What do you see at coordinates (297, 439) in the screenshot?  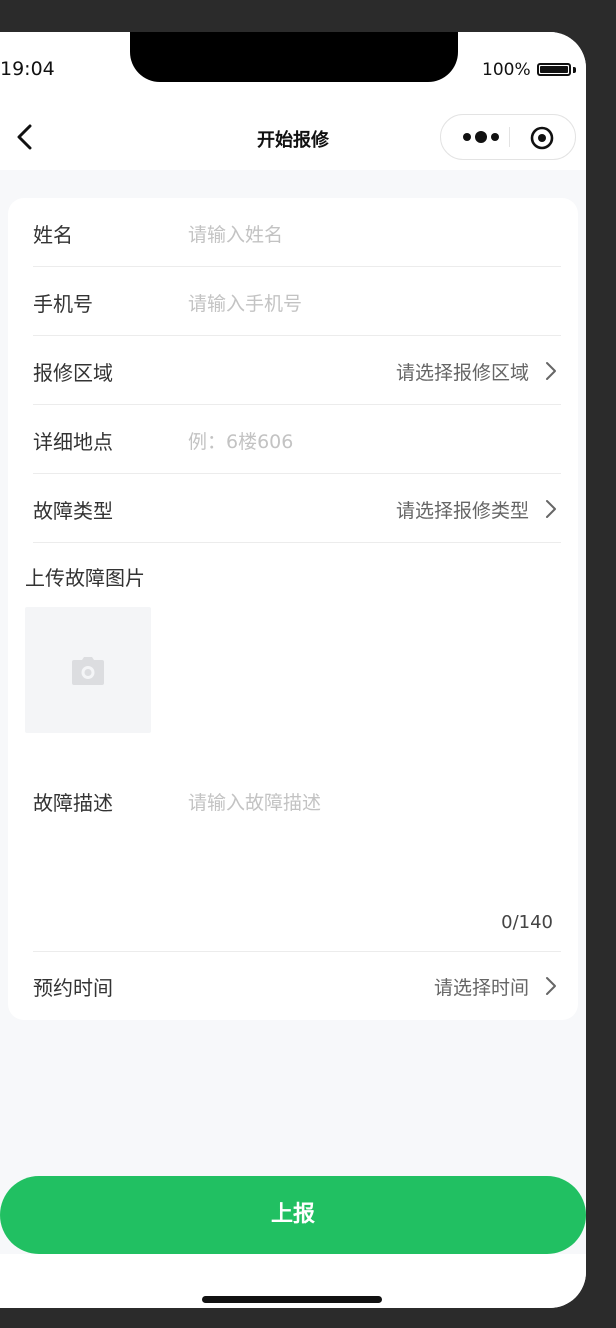 I see `location-row: 详细地点 例：6楼606` at bounding box center [297, 439].